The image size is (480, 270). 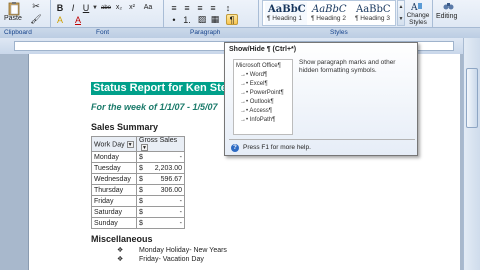 What do you see at coordinates (284, 18) in the screenshot?
I see `style-name: ¶ Heading 1` at bounding box center [284, 18].